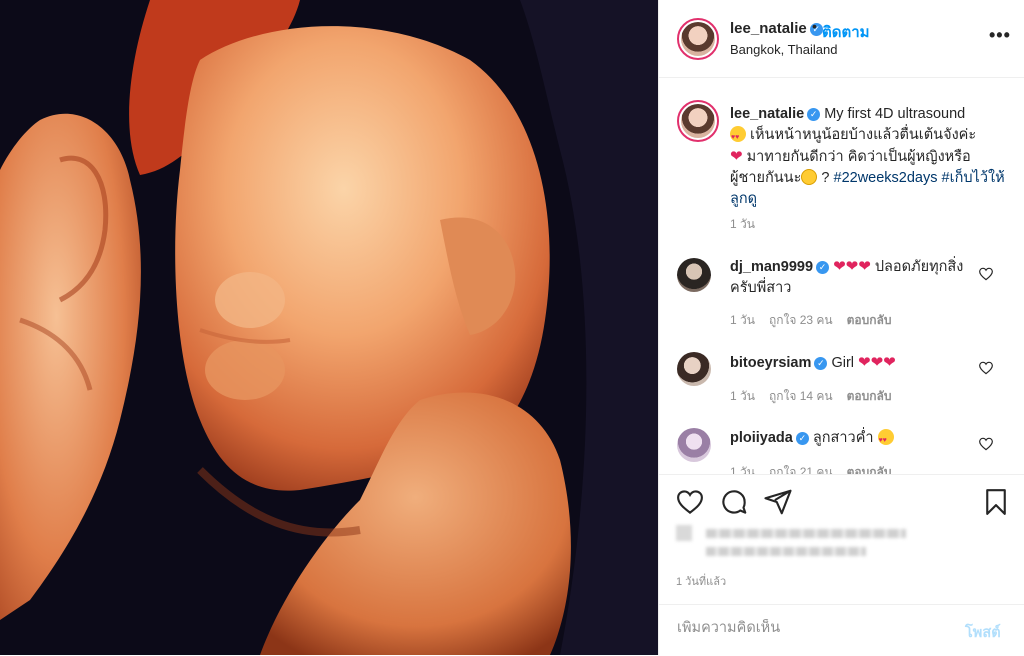 This screenshot has width=1024, height=656. I want to click on caption-username: lee_natalie, so click(767, 114).